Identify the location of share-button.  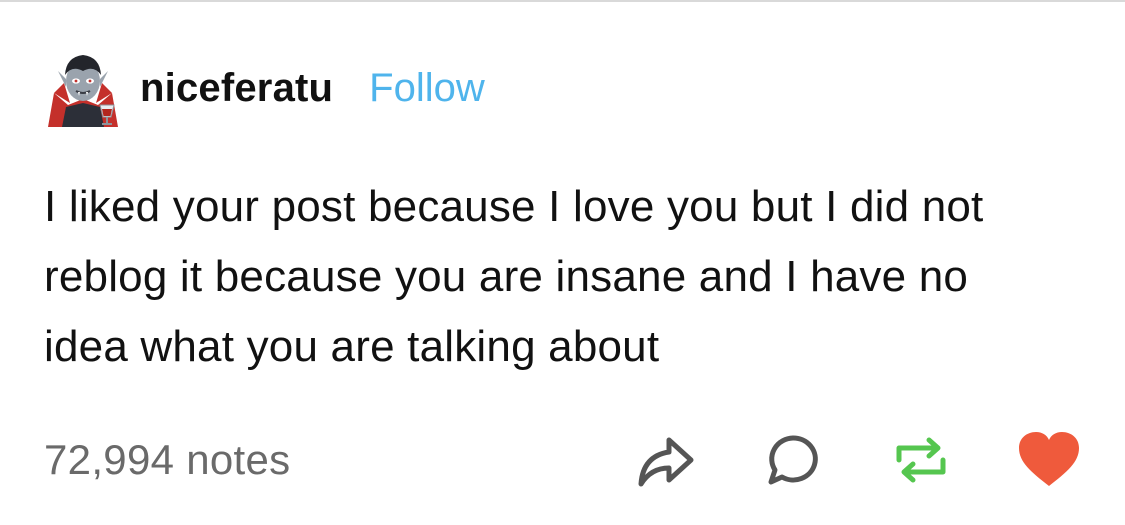
(665, 460).